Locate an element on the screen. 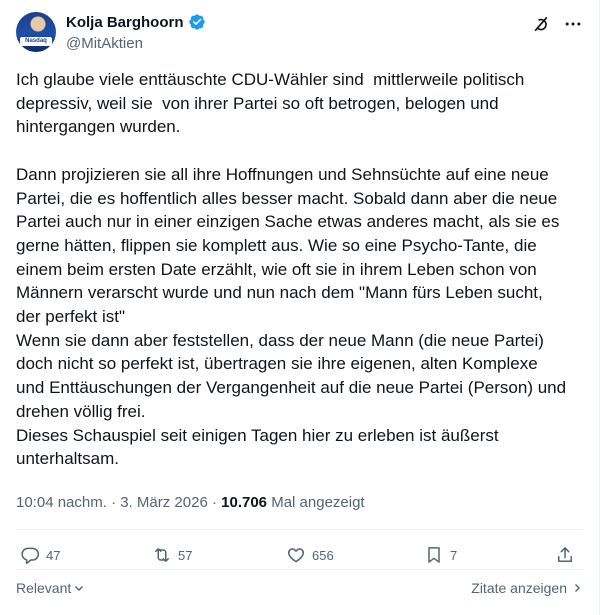  display-name: Kolja Barghoorn is located at coordinates (125, 22).